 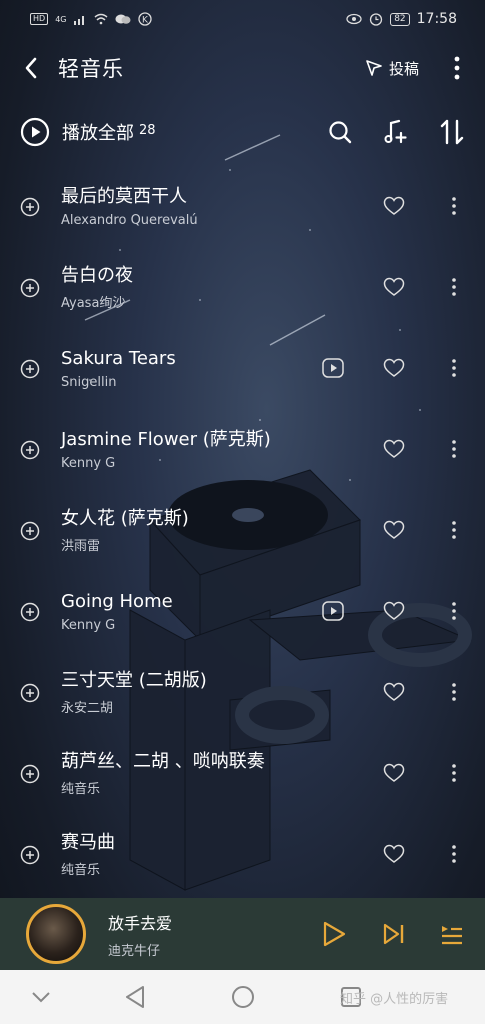 I want to click on playlist-icon, so click(x=452, y=935).